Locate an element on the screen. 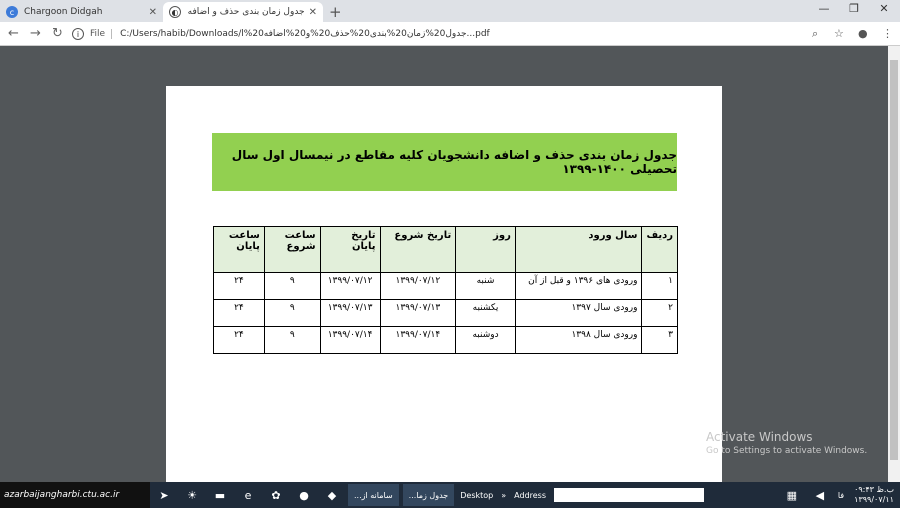 The height and width of the screenshot is (508, 900). new-tab-button: + is located at coordinates (335, 12).